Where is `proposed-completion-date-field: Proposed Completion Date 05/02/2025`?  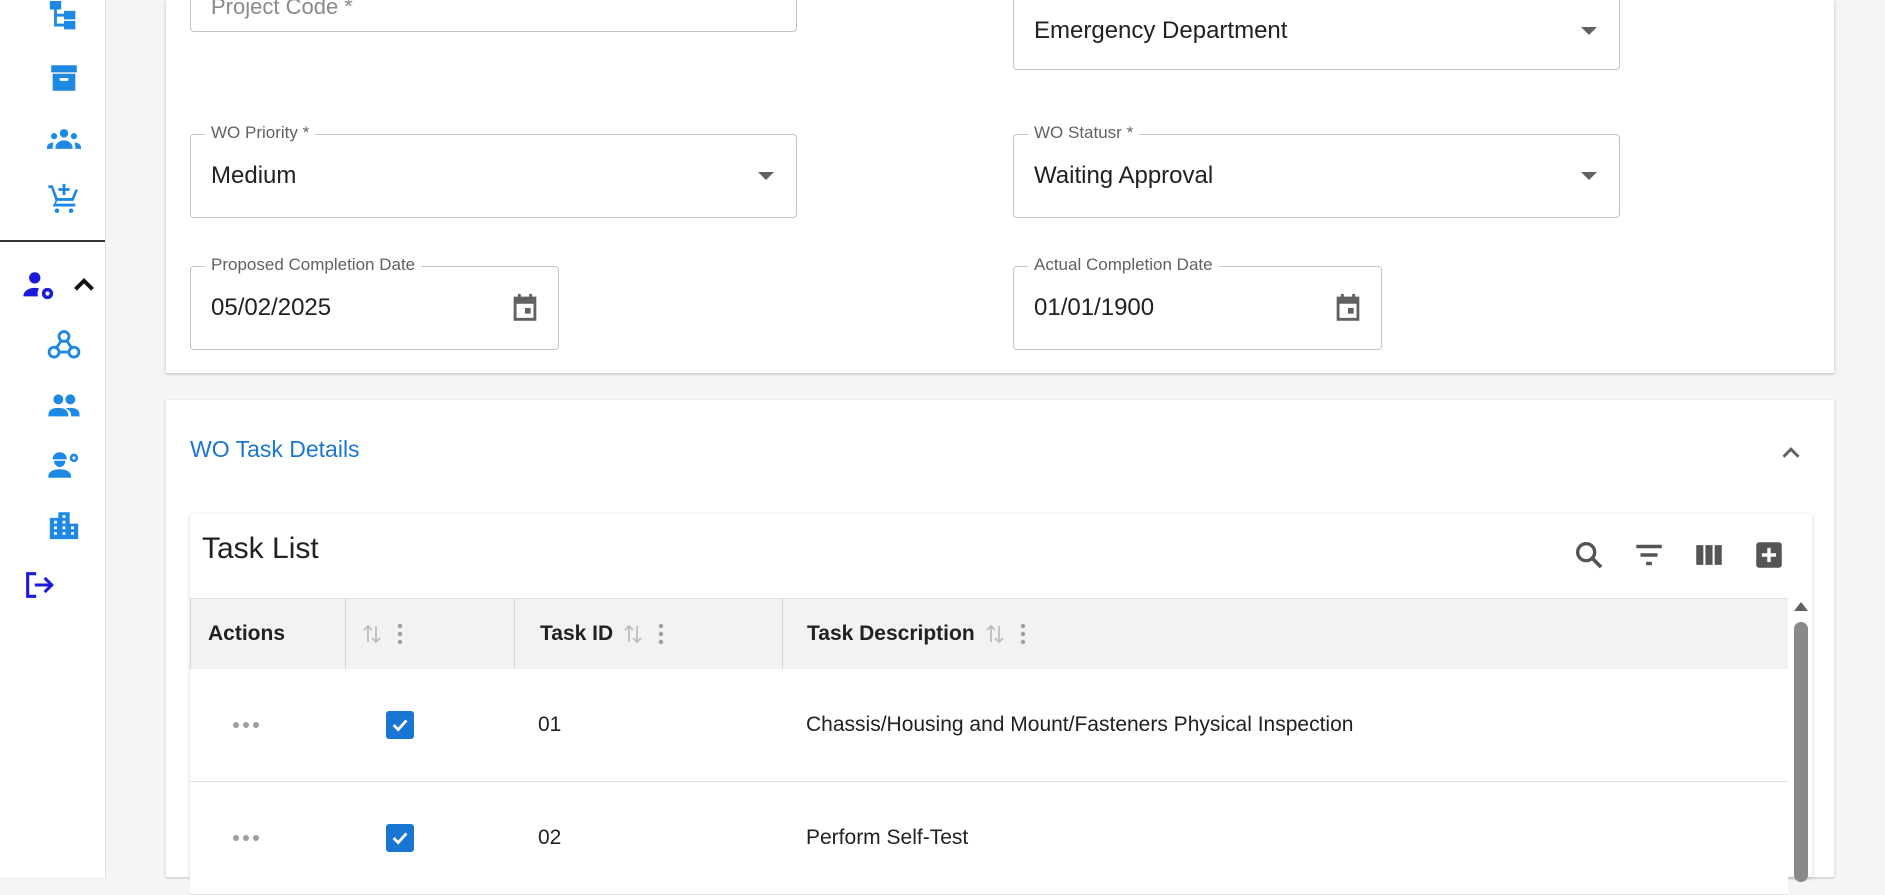 proposed-completion-date-field: Proposed Completion Date 05/02/2025 is located at coordinates (374, 302).